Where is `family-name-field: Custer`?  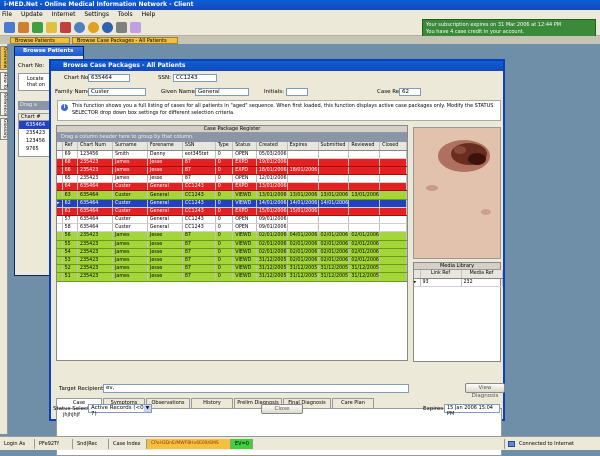 family-name-field: Custer is located at coordinates (117, 92).